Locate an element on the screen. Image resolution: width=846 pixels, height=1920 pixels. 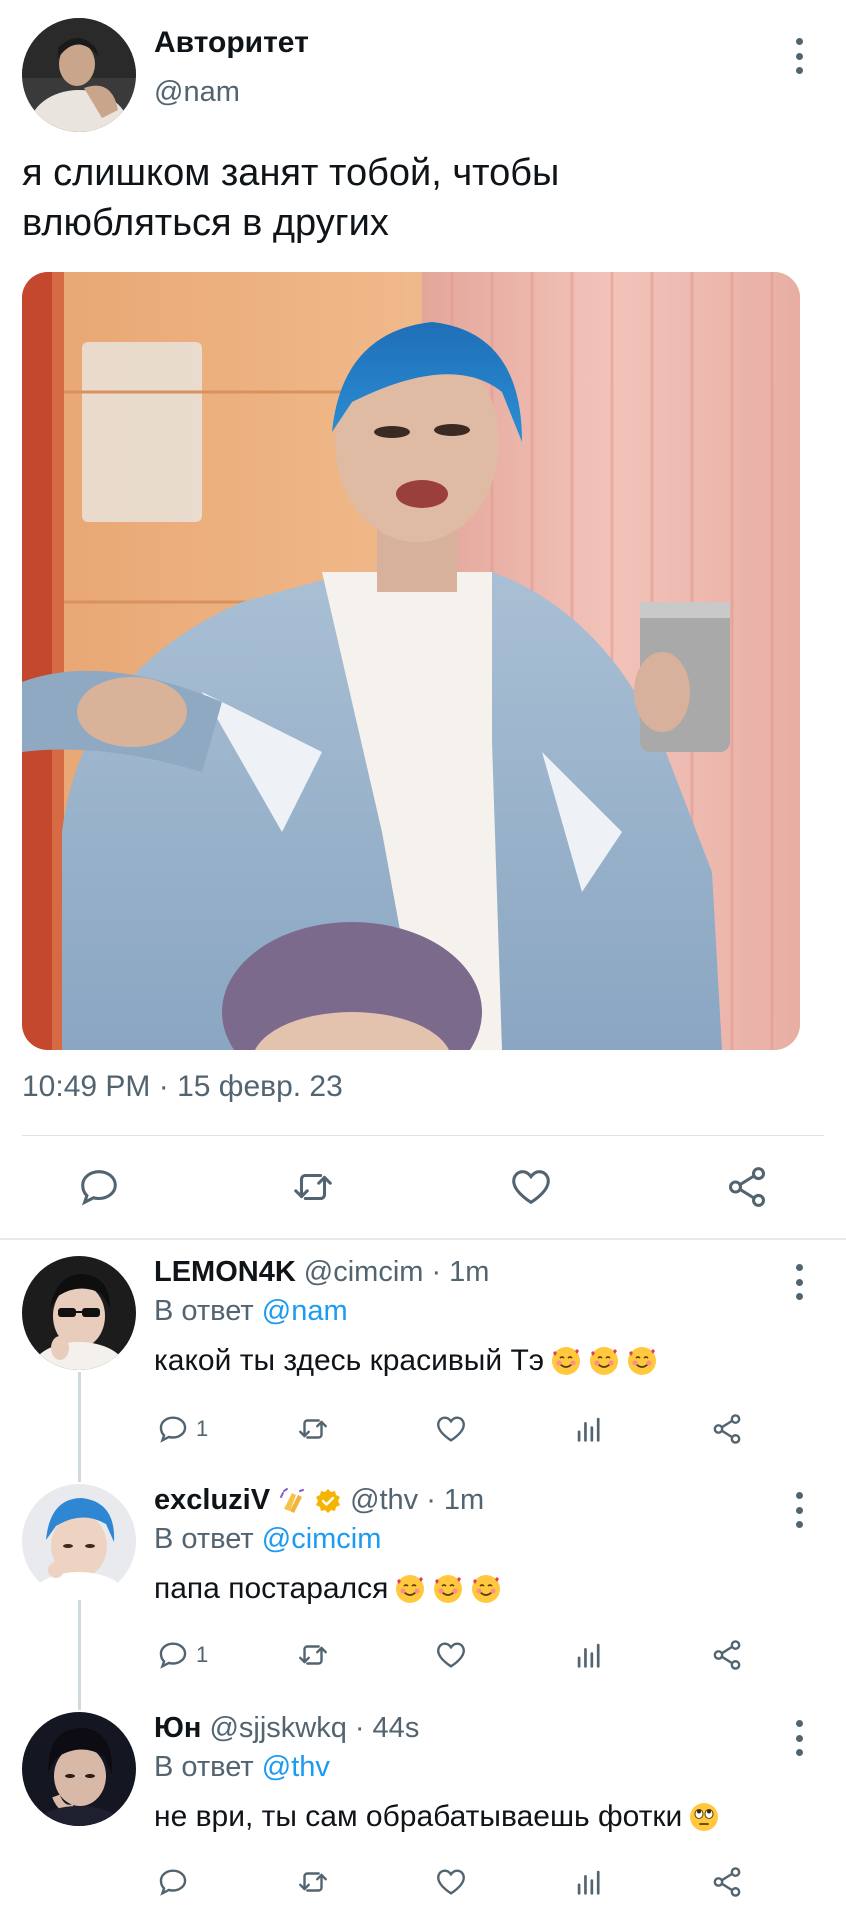
reply-header: excluziV @thv · 1m is located at coordinates (319, 1500).